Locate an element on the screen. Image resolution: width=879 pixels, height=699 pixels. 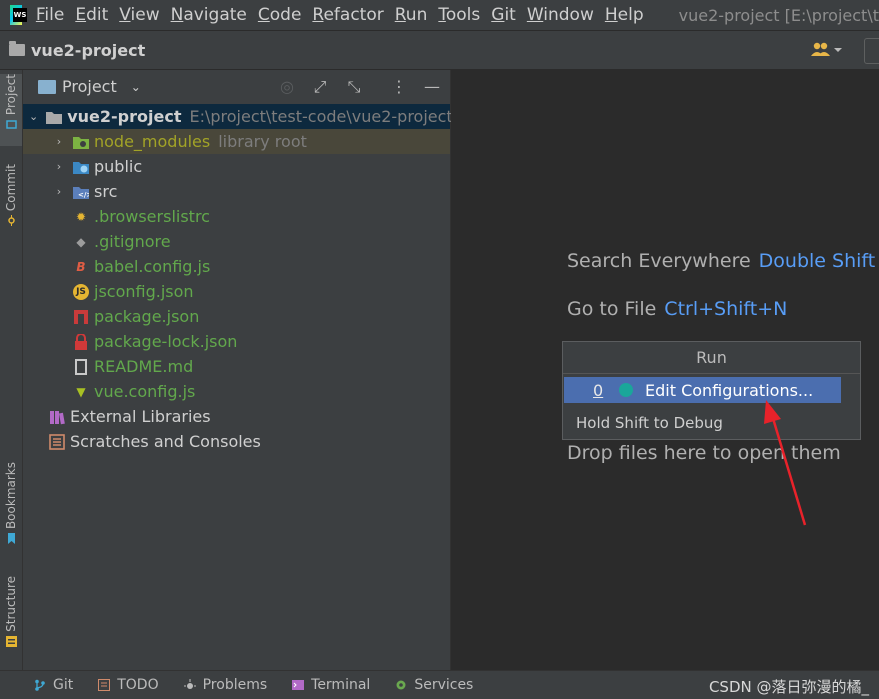
terminal-label: Terminal is located at coordinates (341, 685).